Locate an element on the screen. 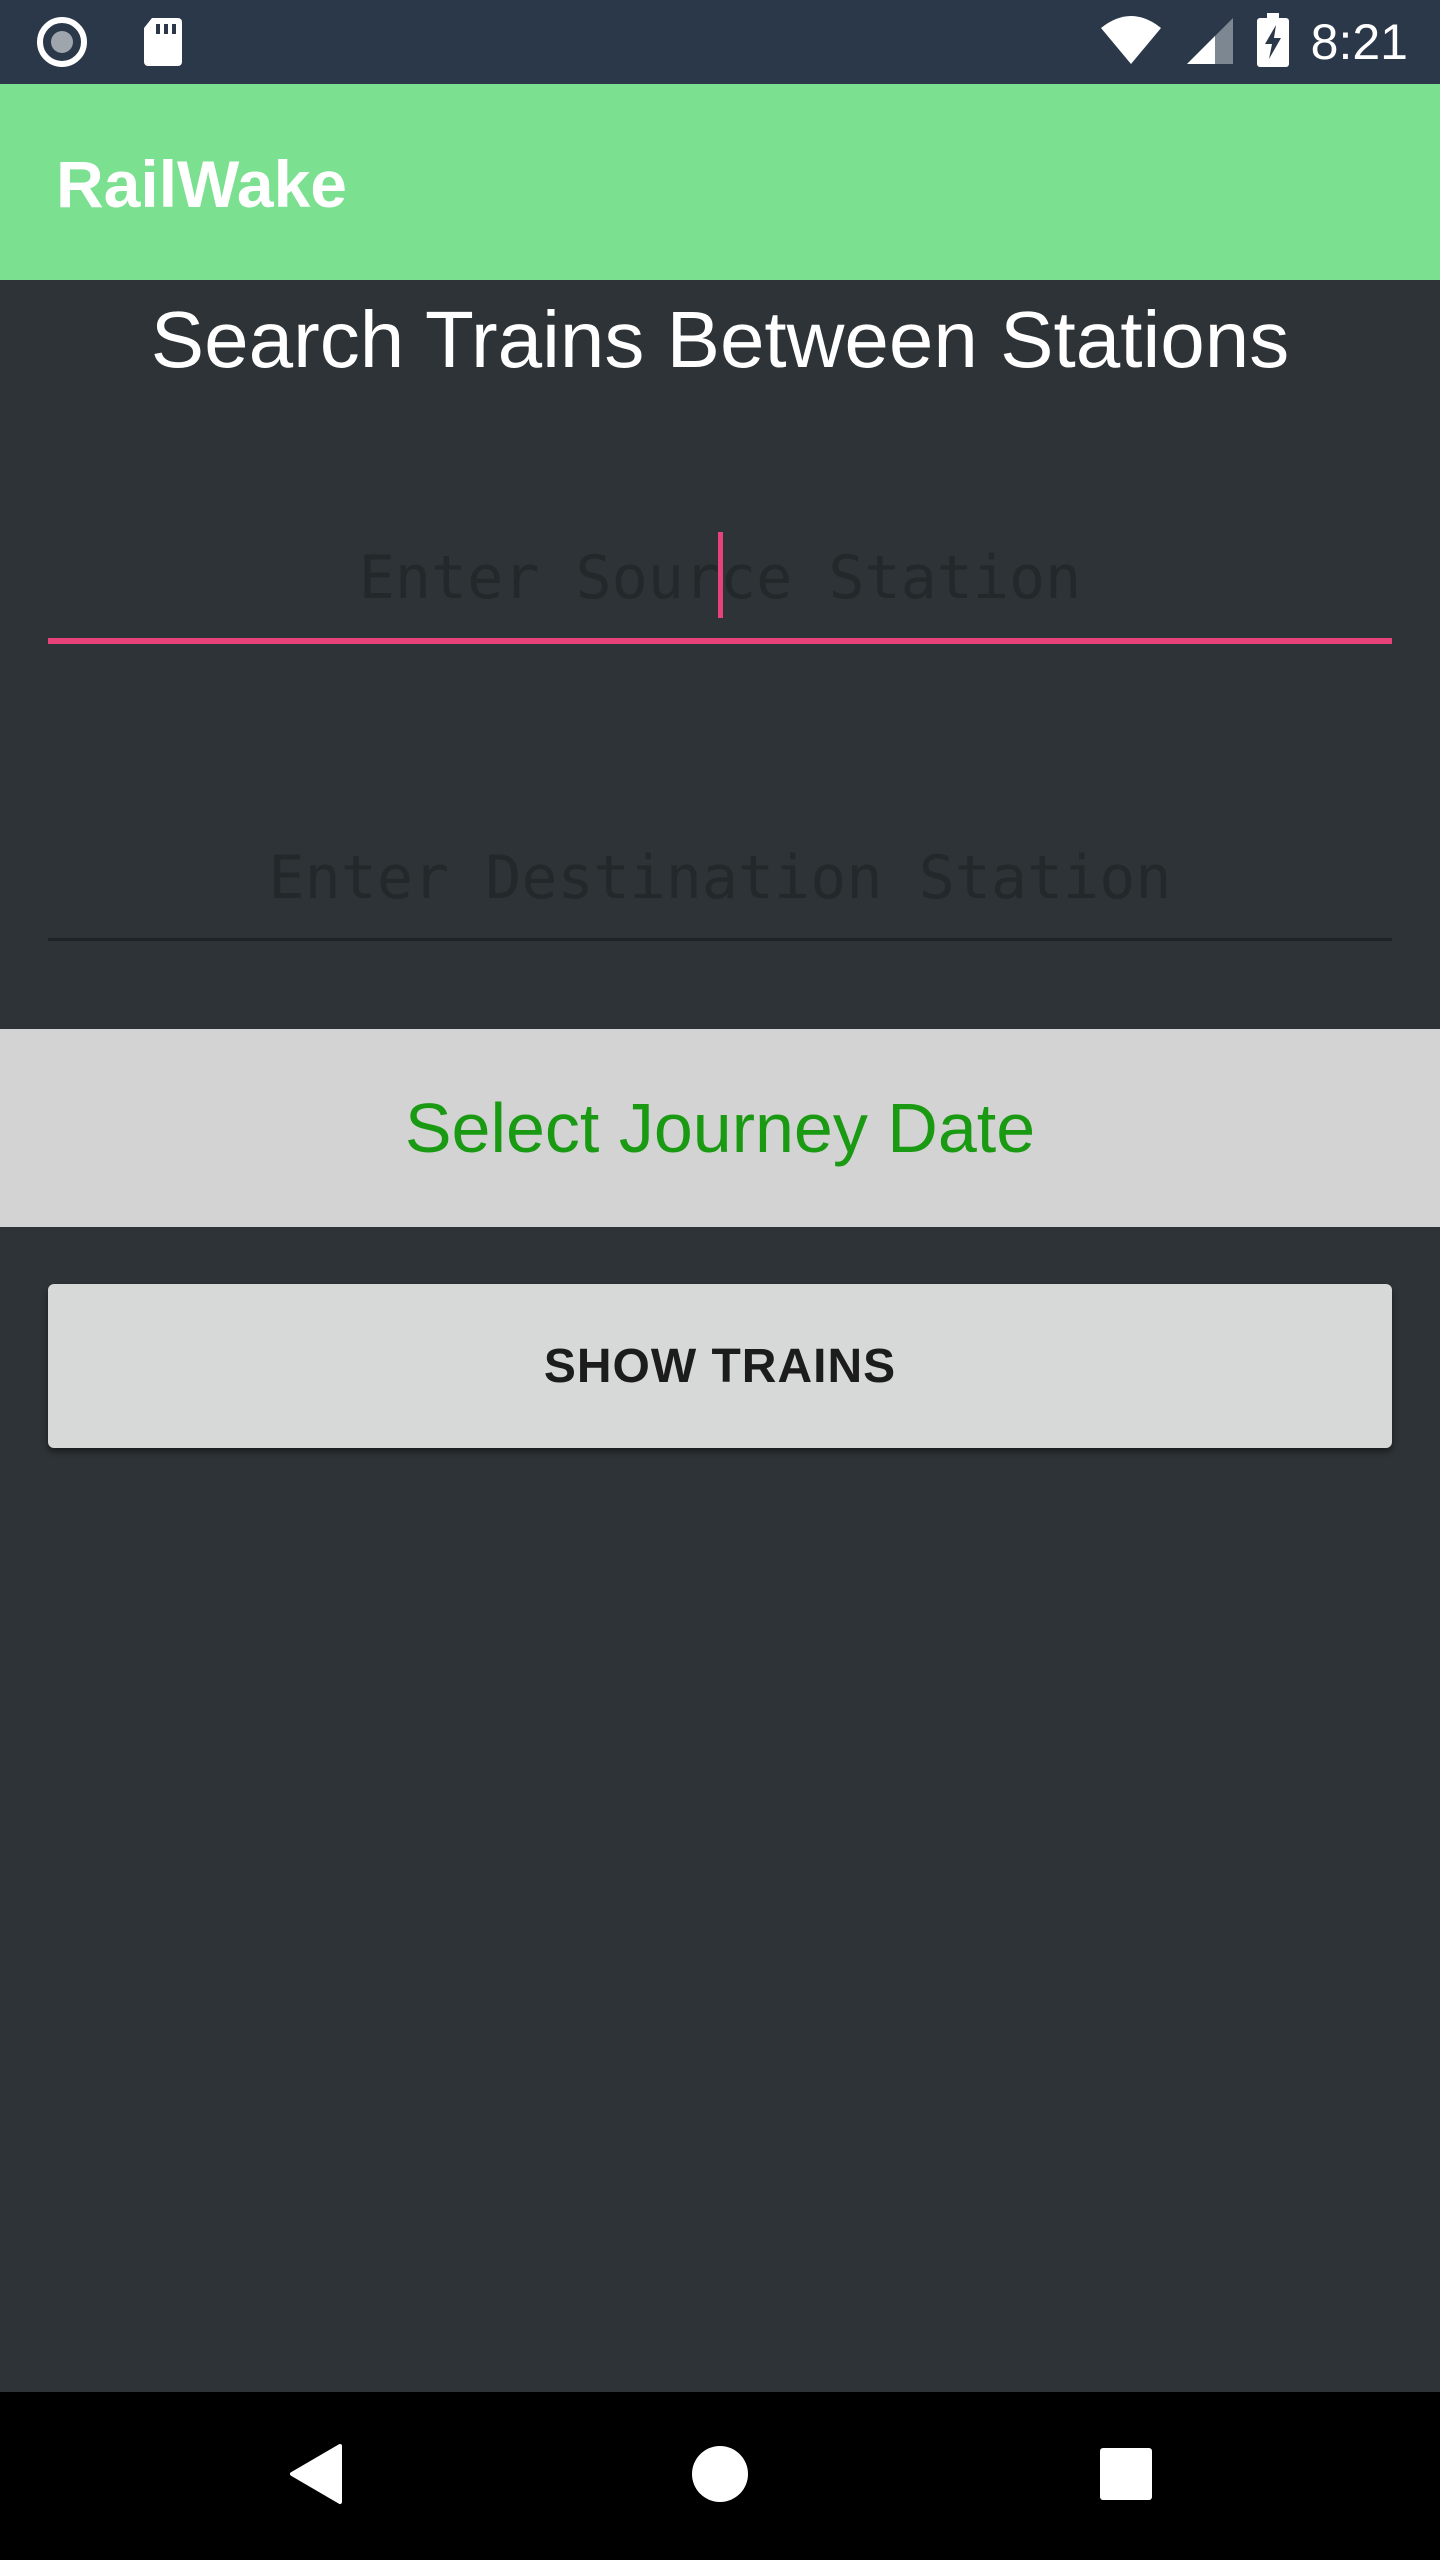  back-button is located at coordinates (316, 2476).